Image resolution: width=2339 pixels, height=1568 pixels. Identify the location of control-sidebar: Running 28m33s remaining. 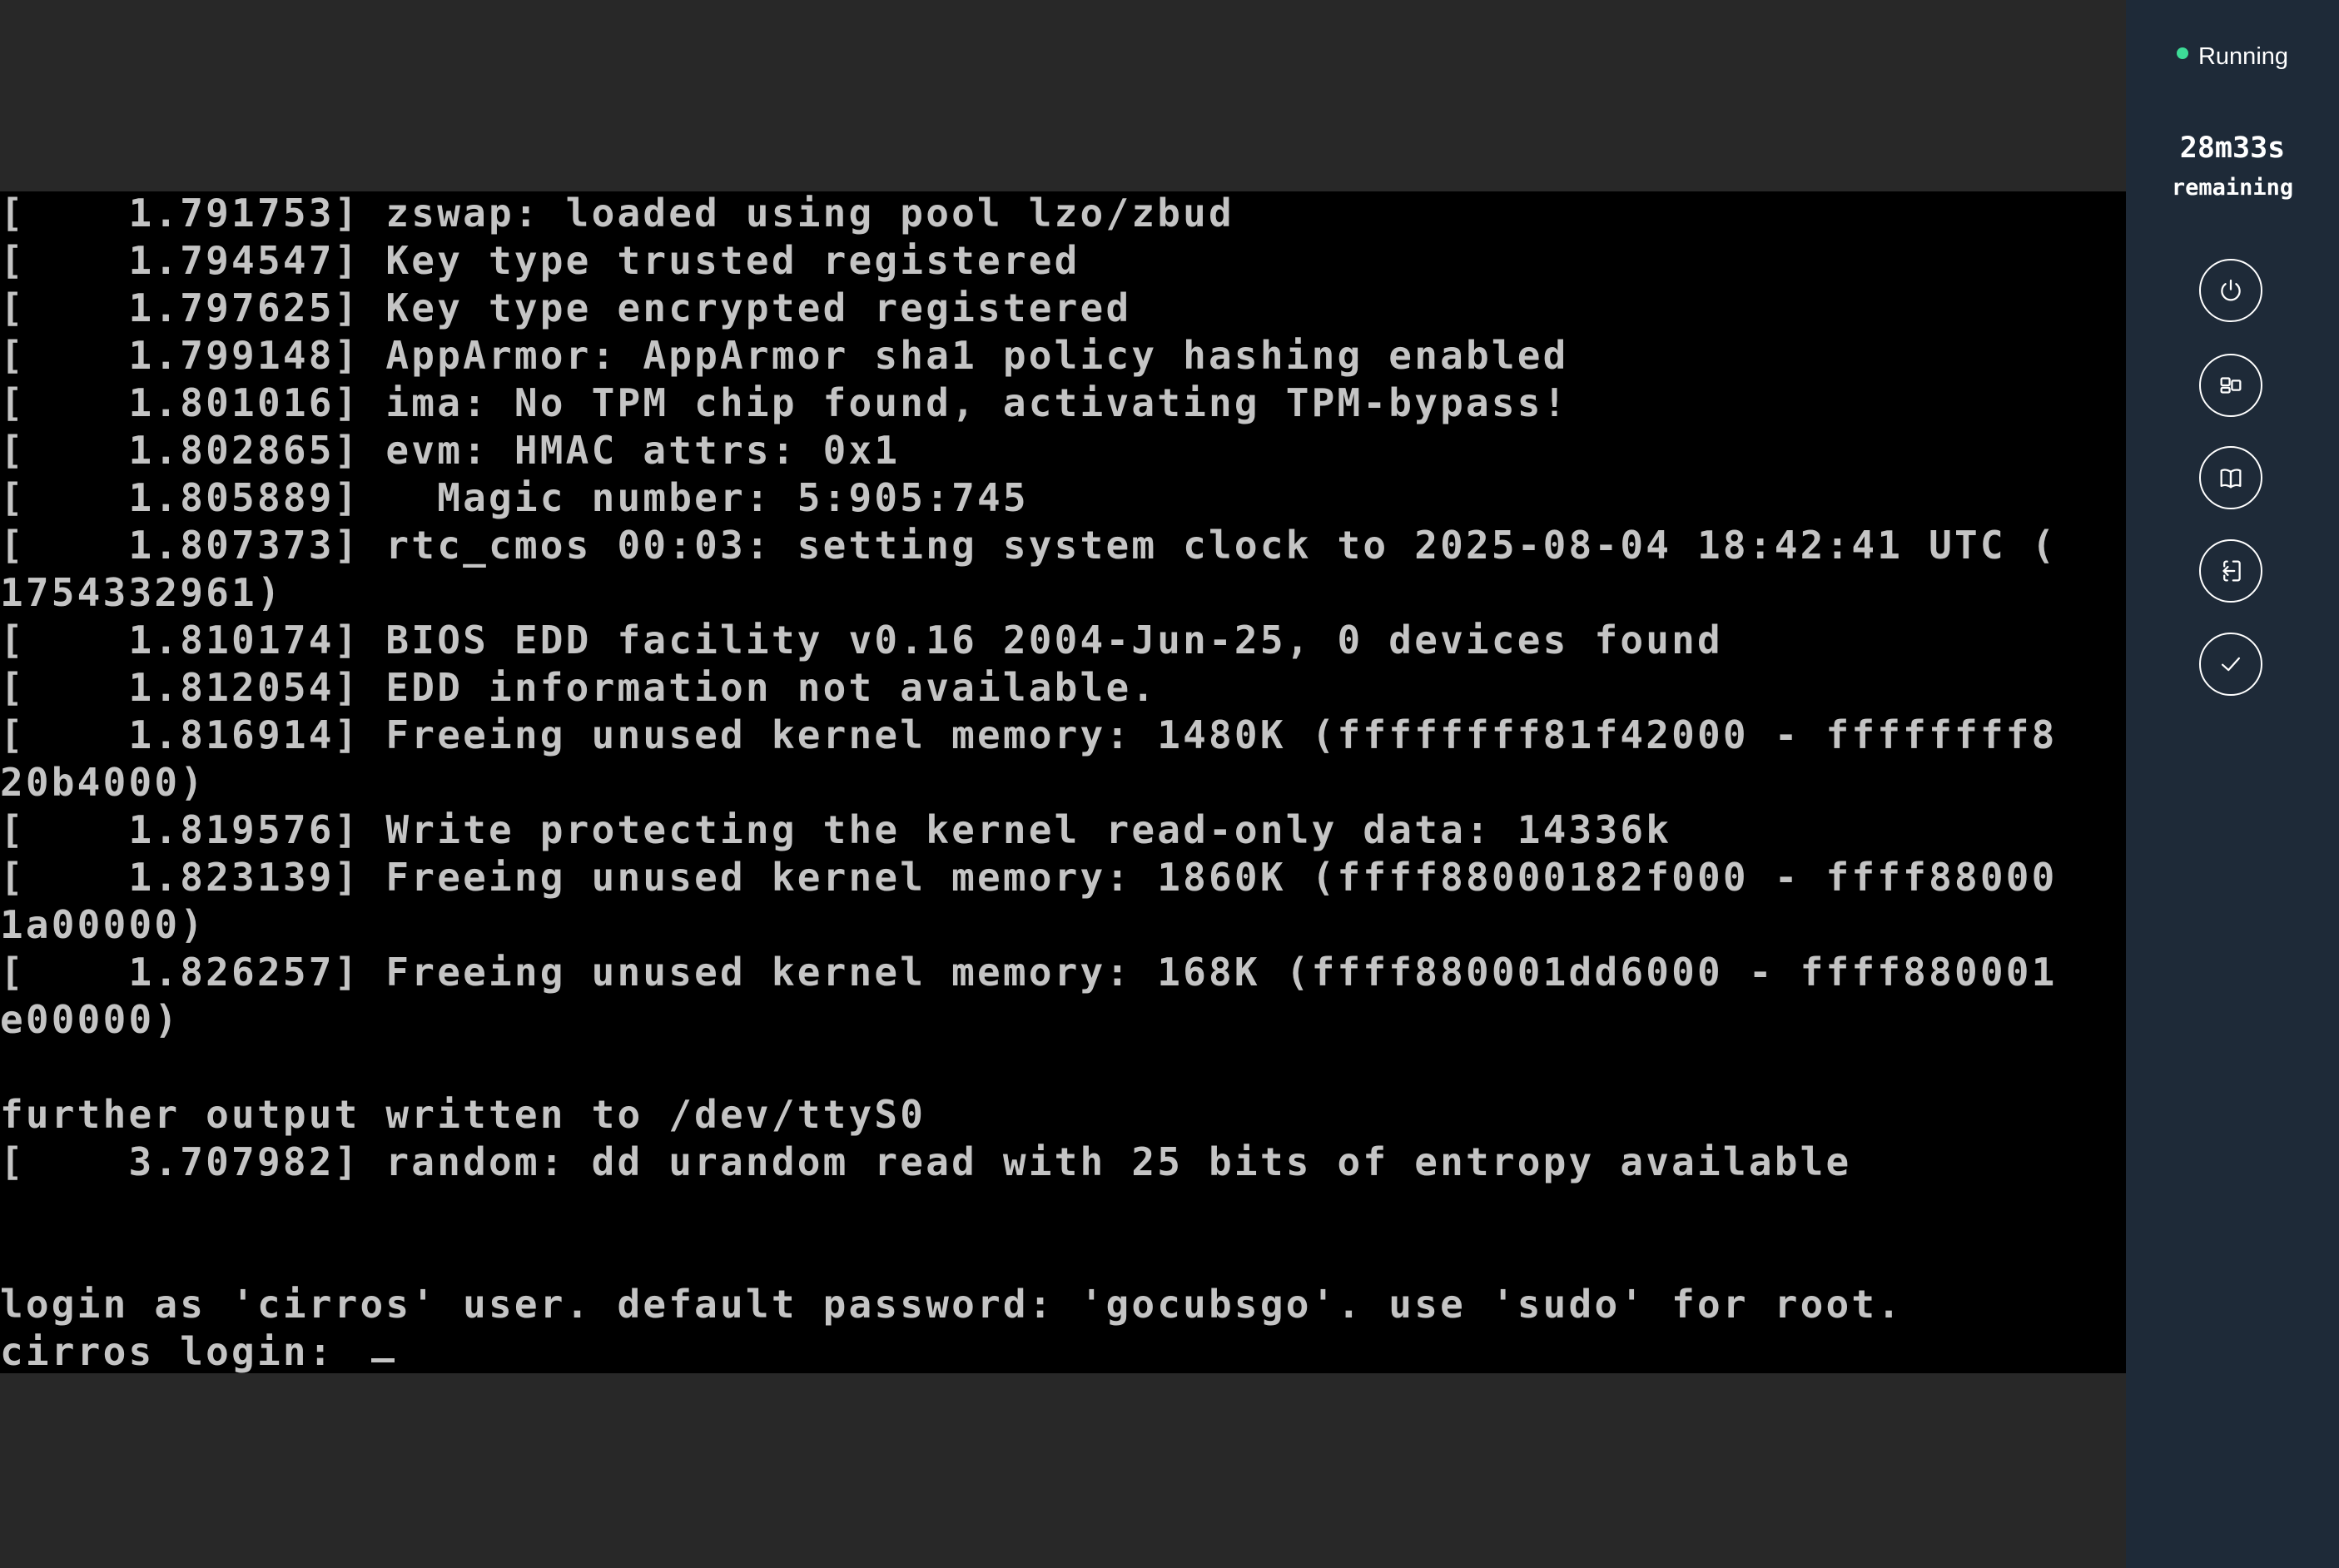
(2232, 784).